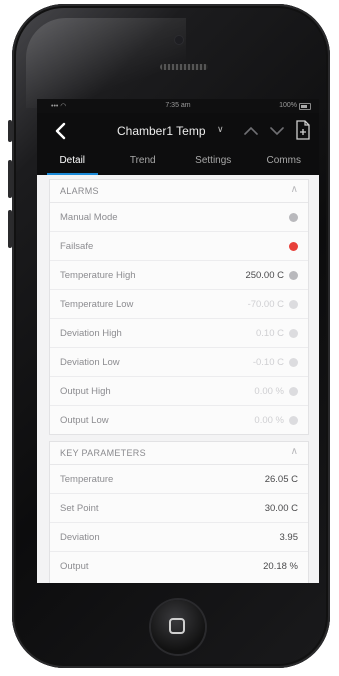  I want to click on tab-bar: Detail Trend Settings Comms, so click(178, 162).